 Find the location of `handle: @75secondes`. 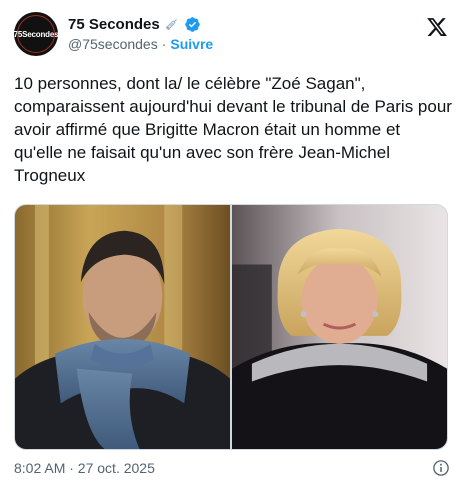

handle: @75secondes is located at coordinates (113, 44).